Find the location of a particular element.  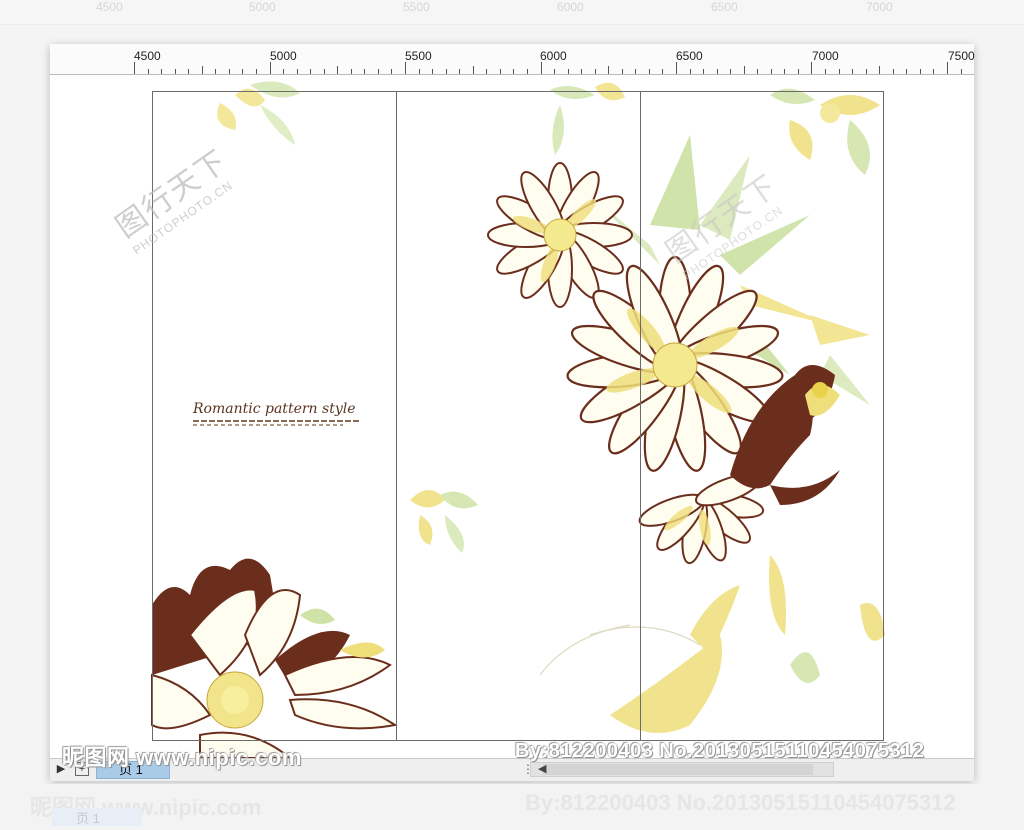

bg-ruler-label: 4500 is located at coordinates (109, 7).